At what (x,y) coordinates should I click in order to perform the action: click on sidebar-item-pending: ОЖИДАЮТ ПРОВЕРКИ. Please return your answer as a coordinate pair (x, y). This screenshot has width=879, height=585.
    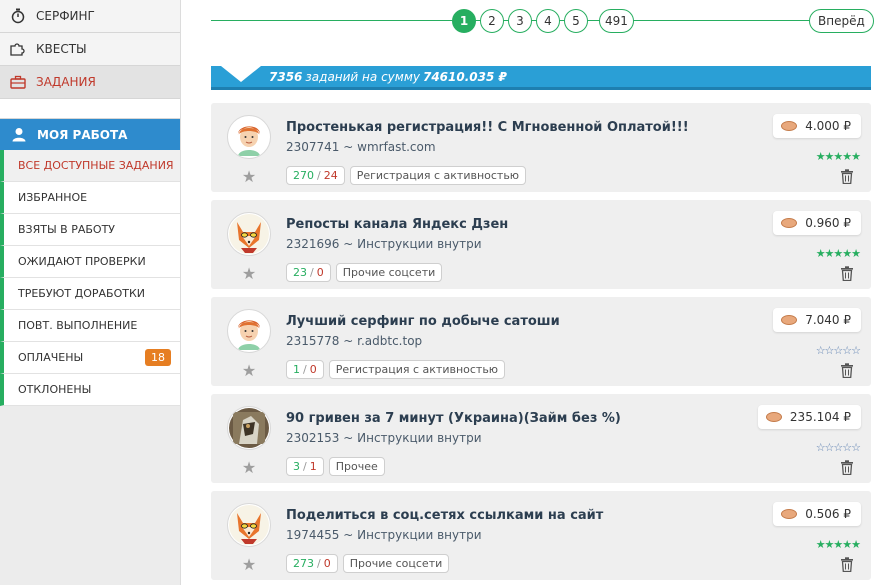
    Looking at the image, I should click on (90, 262).